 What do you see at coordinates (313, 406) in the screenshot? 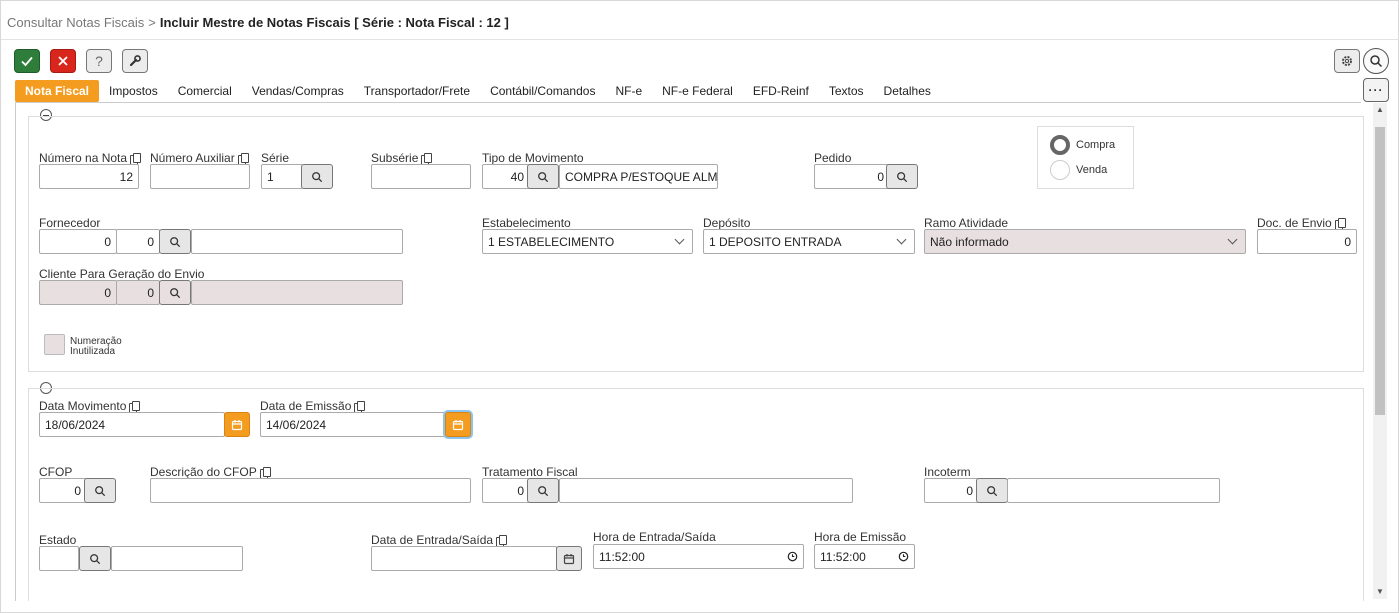
I see `data-emissao-label: Data de Emissão` at bounding box center [313, 406].